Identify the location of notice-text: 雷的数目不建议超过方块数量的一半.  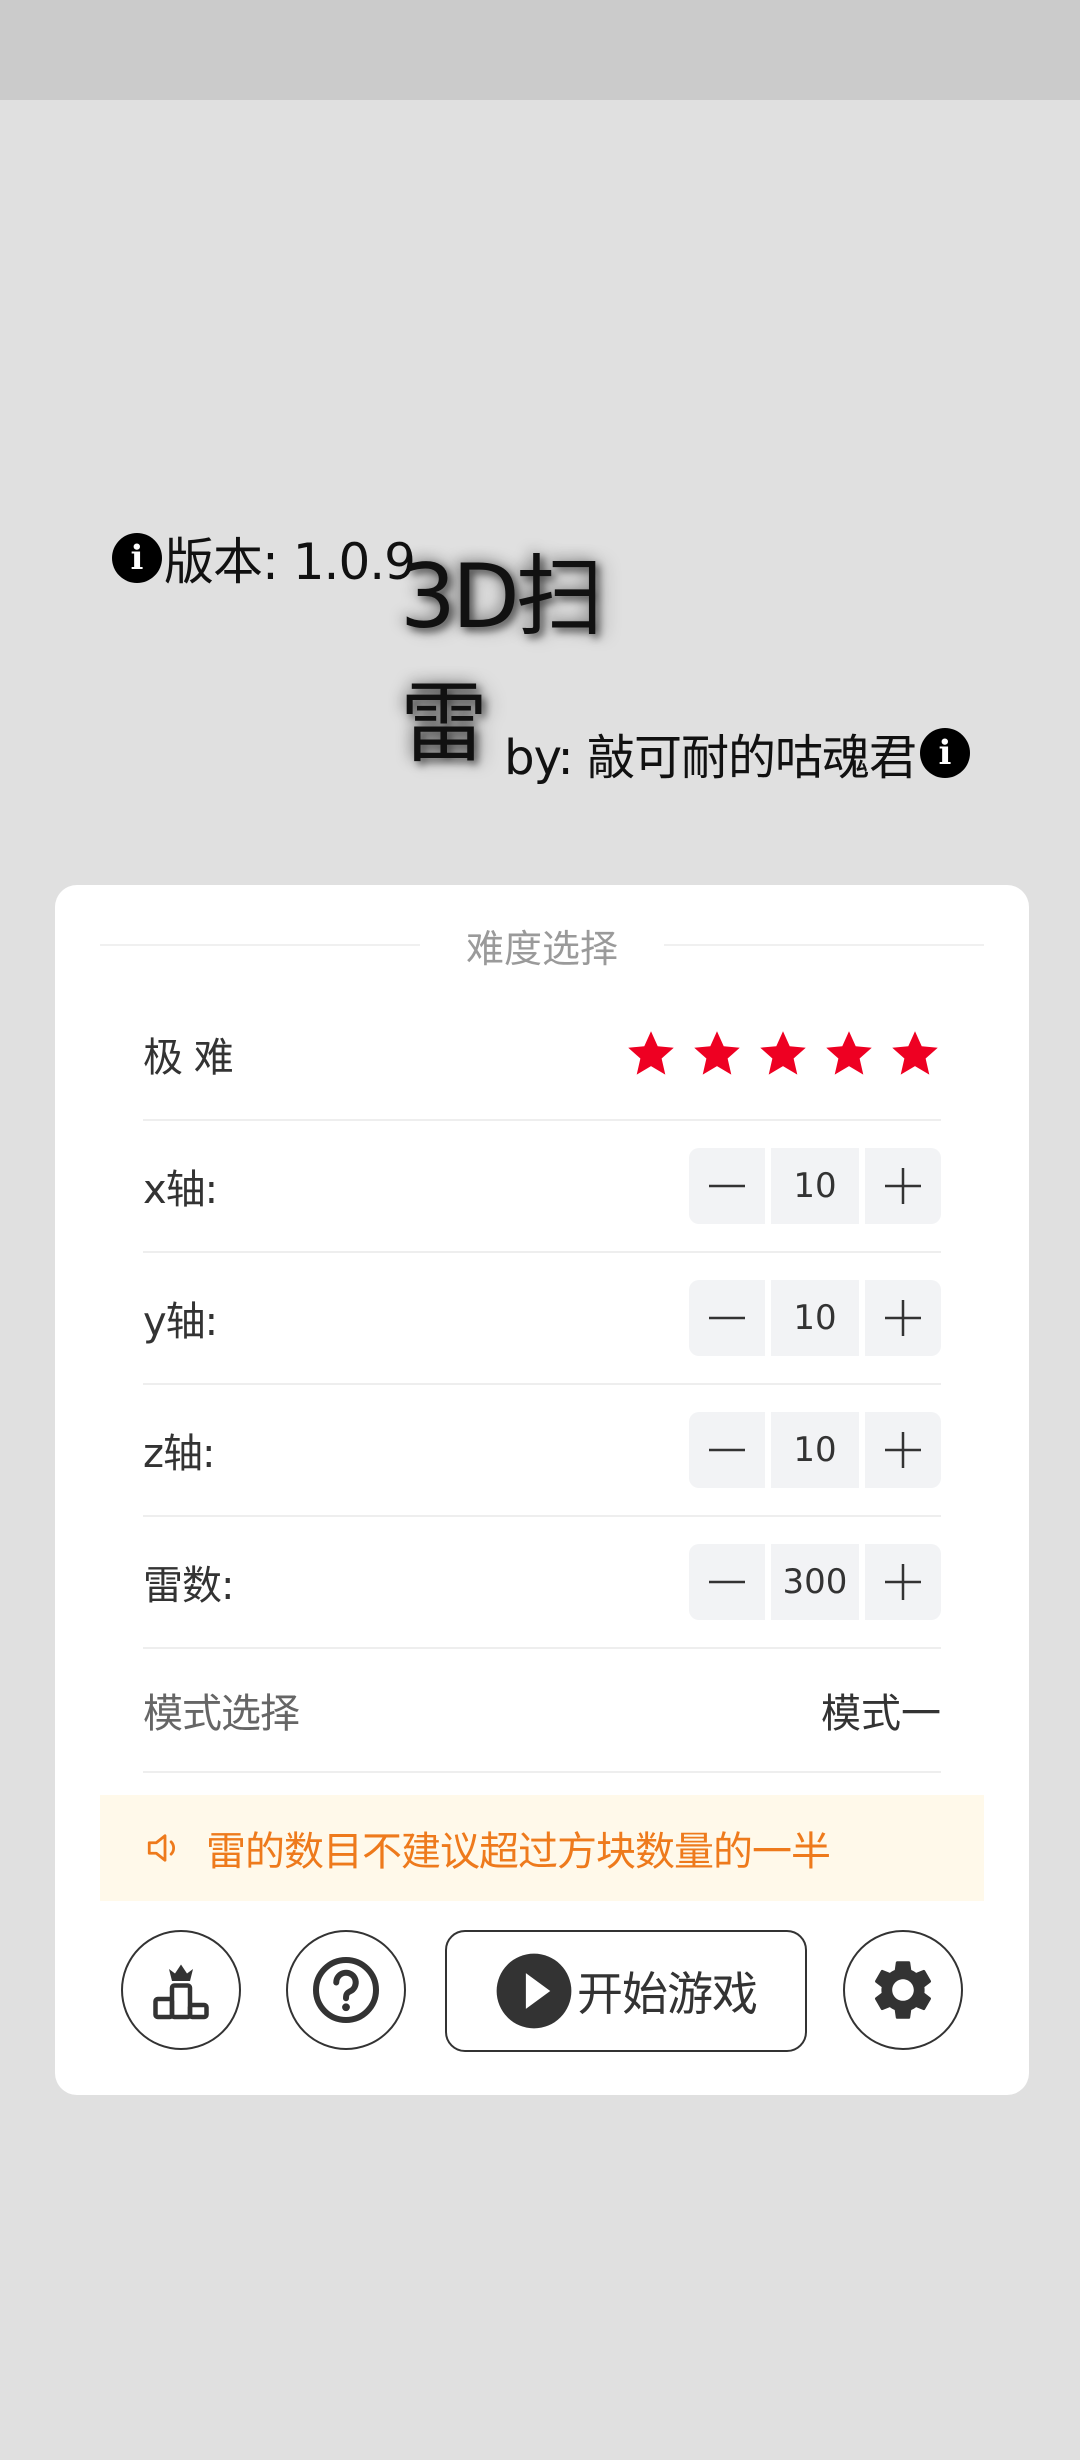
(518, 1852).